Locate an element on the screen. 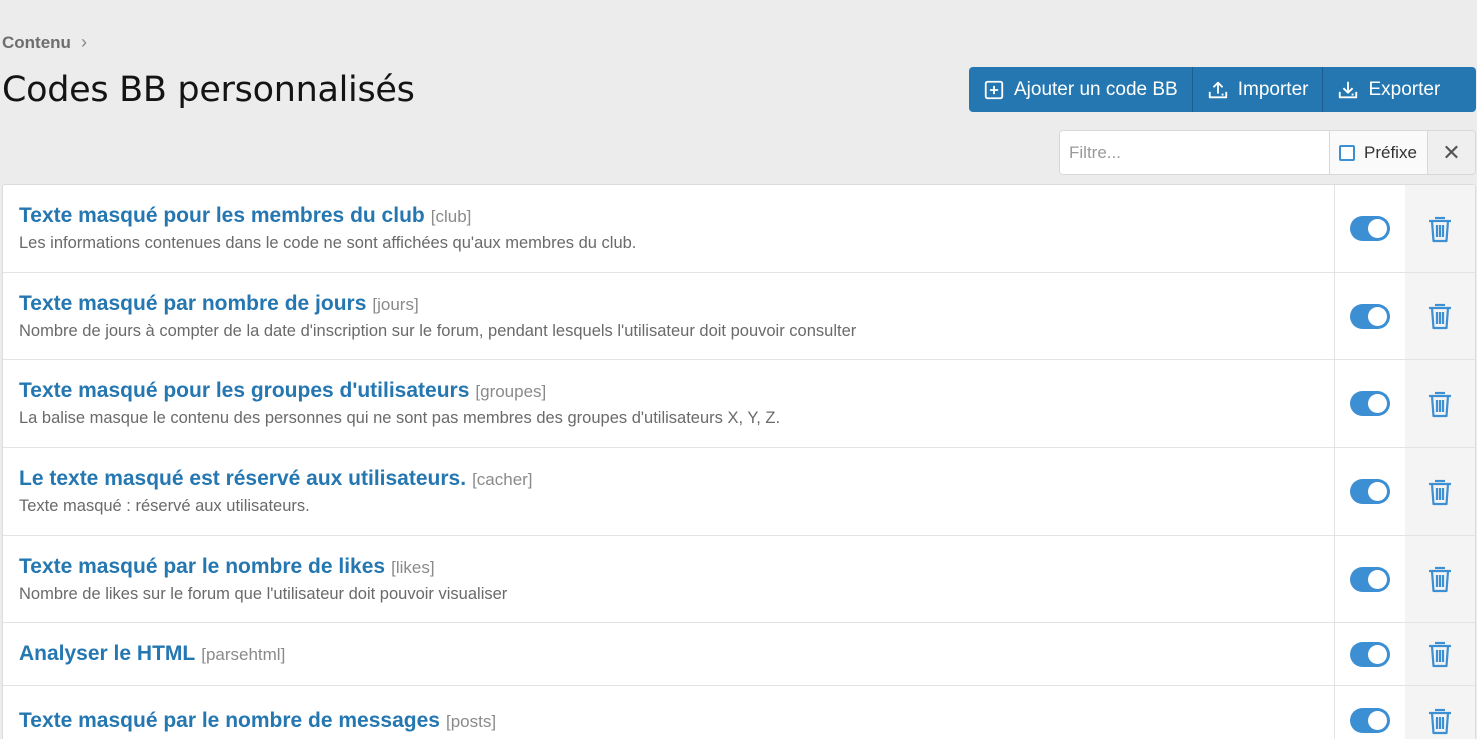 This screenshot has width=1477, height=739. chevron-right-icon: › is located at coordinates (83, 42).